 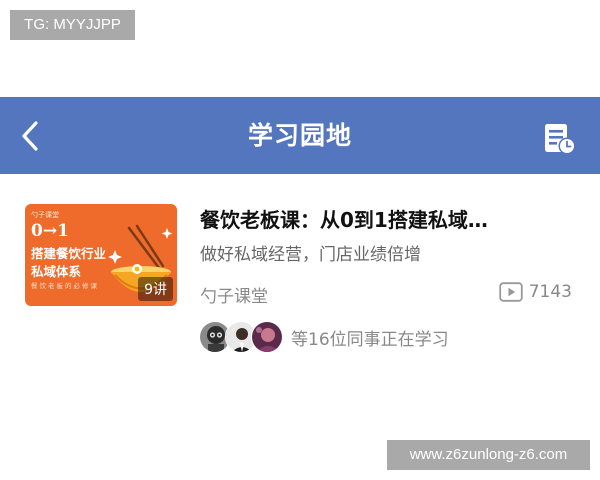 I want to click on view-count: 7143, so click(x=535, y=292).